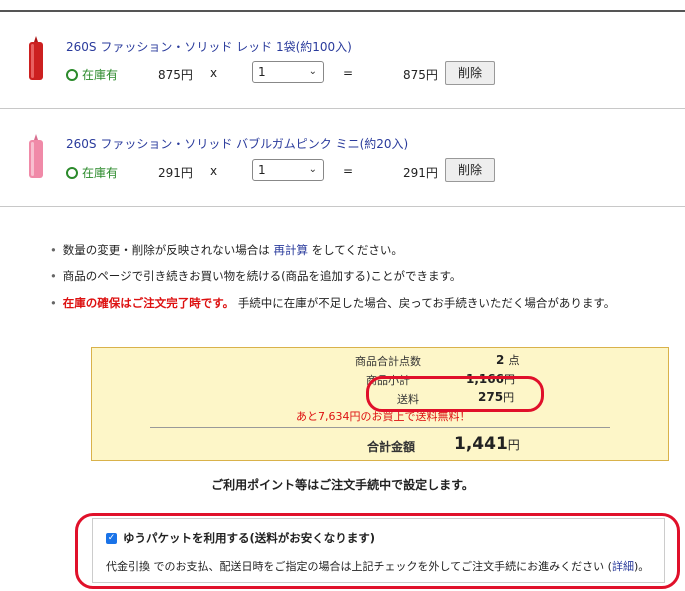 The height and width of the screenshot is (591, 685). Describe the element at coordinates (420, 75) in the screenshot. I see `line-subtotal: 875円` at that location.